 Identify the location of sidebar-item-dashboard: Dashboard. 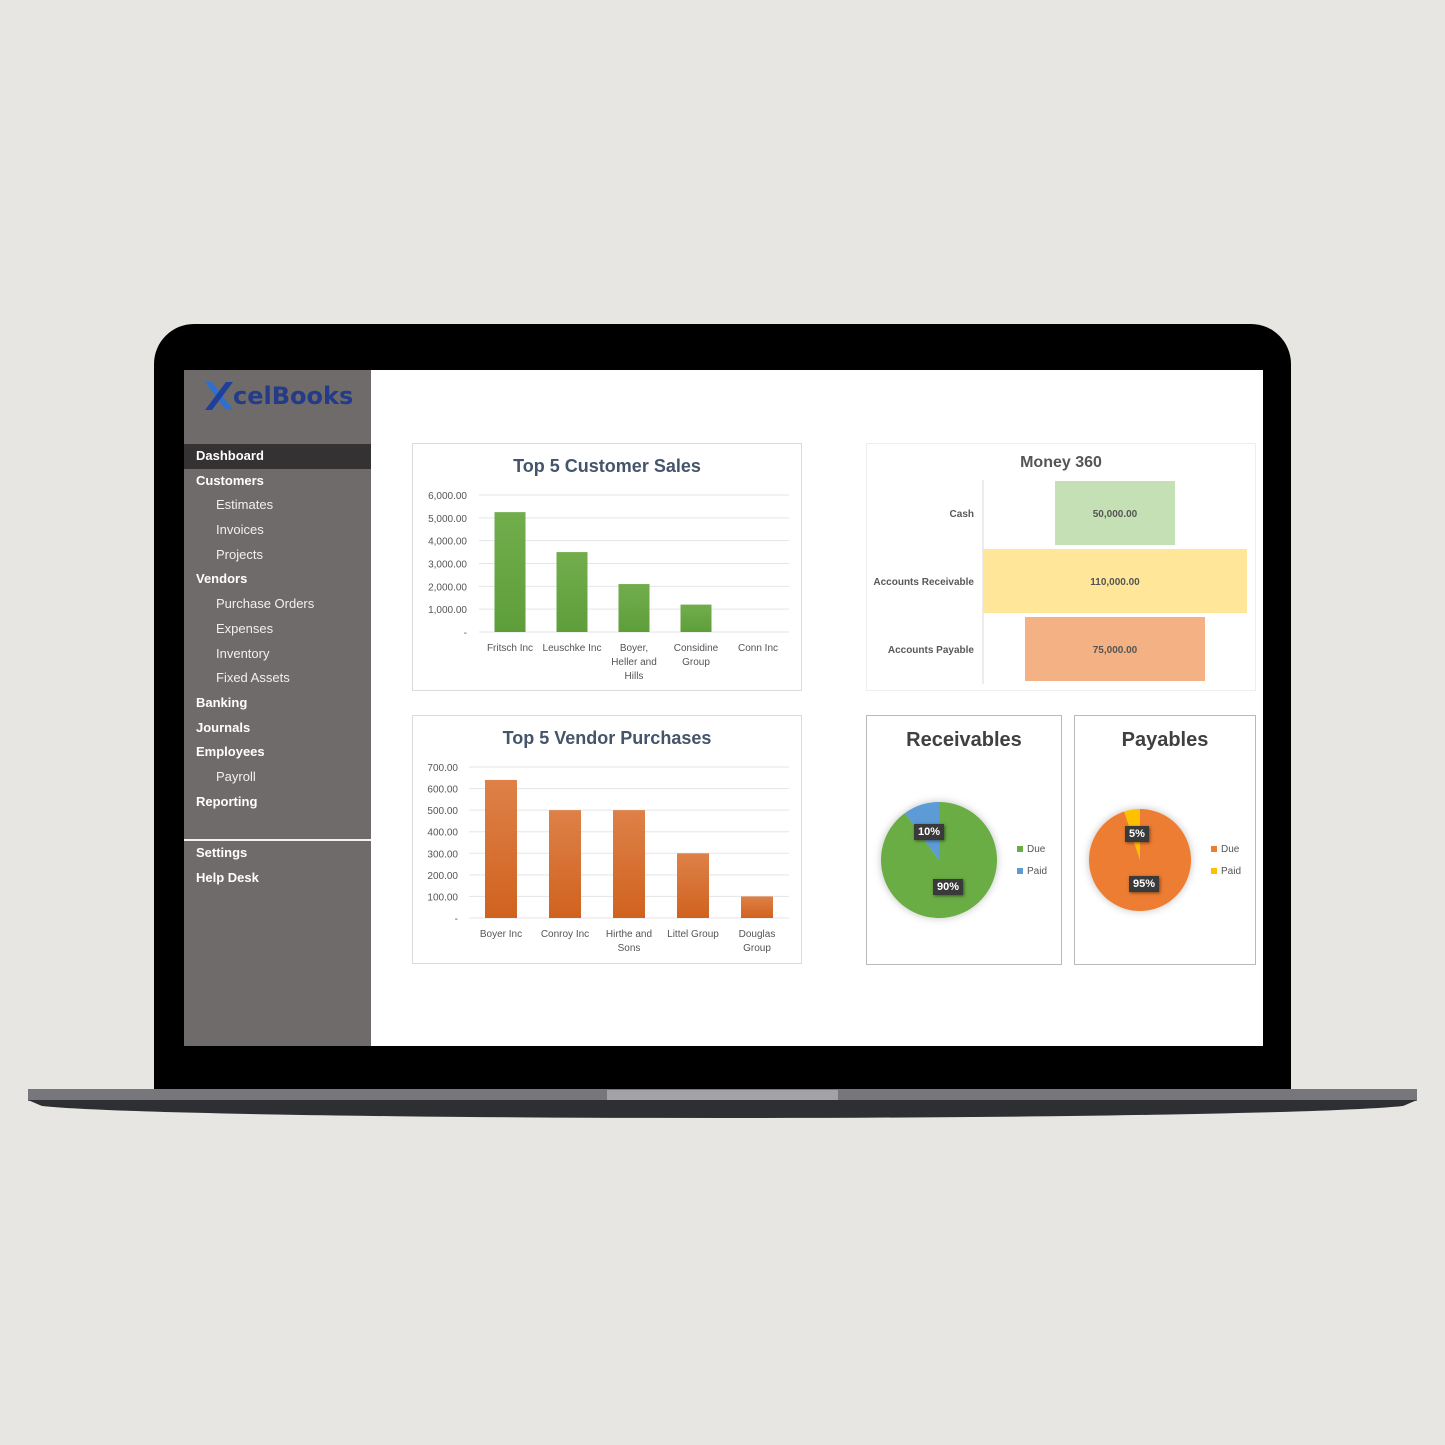
(277, 456).